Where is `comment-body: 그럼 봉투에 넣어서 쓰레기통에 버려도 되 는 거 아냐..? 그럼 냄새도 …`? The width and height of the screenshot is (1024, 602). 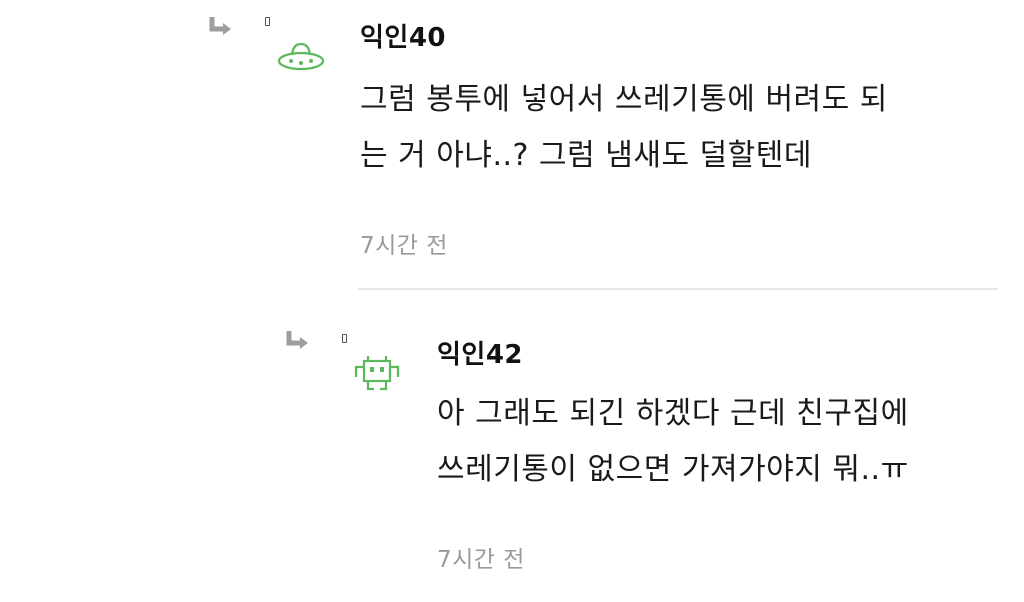 comment-body: 그럼 봉투에 넣어서 쓰레기통에 버려도 되 는 거 아냐..? 그럼 냄새도 … is located at coordinates (624, 127).